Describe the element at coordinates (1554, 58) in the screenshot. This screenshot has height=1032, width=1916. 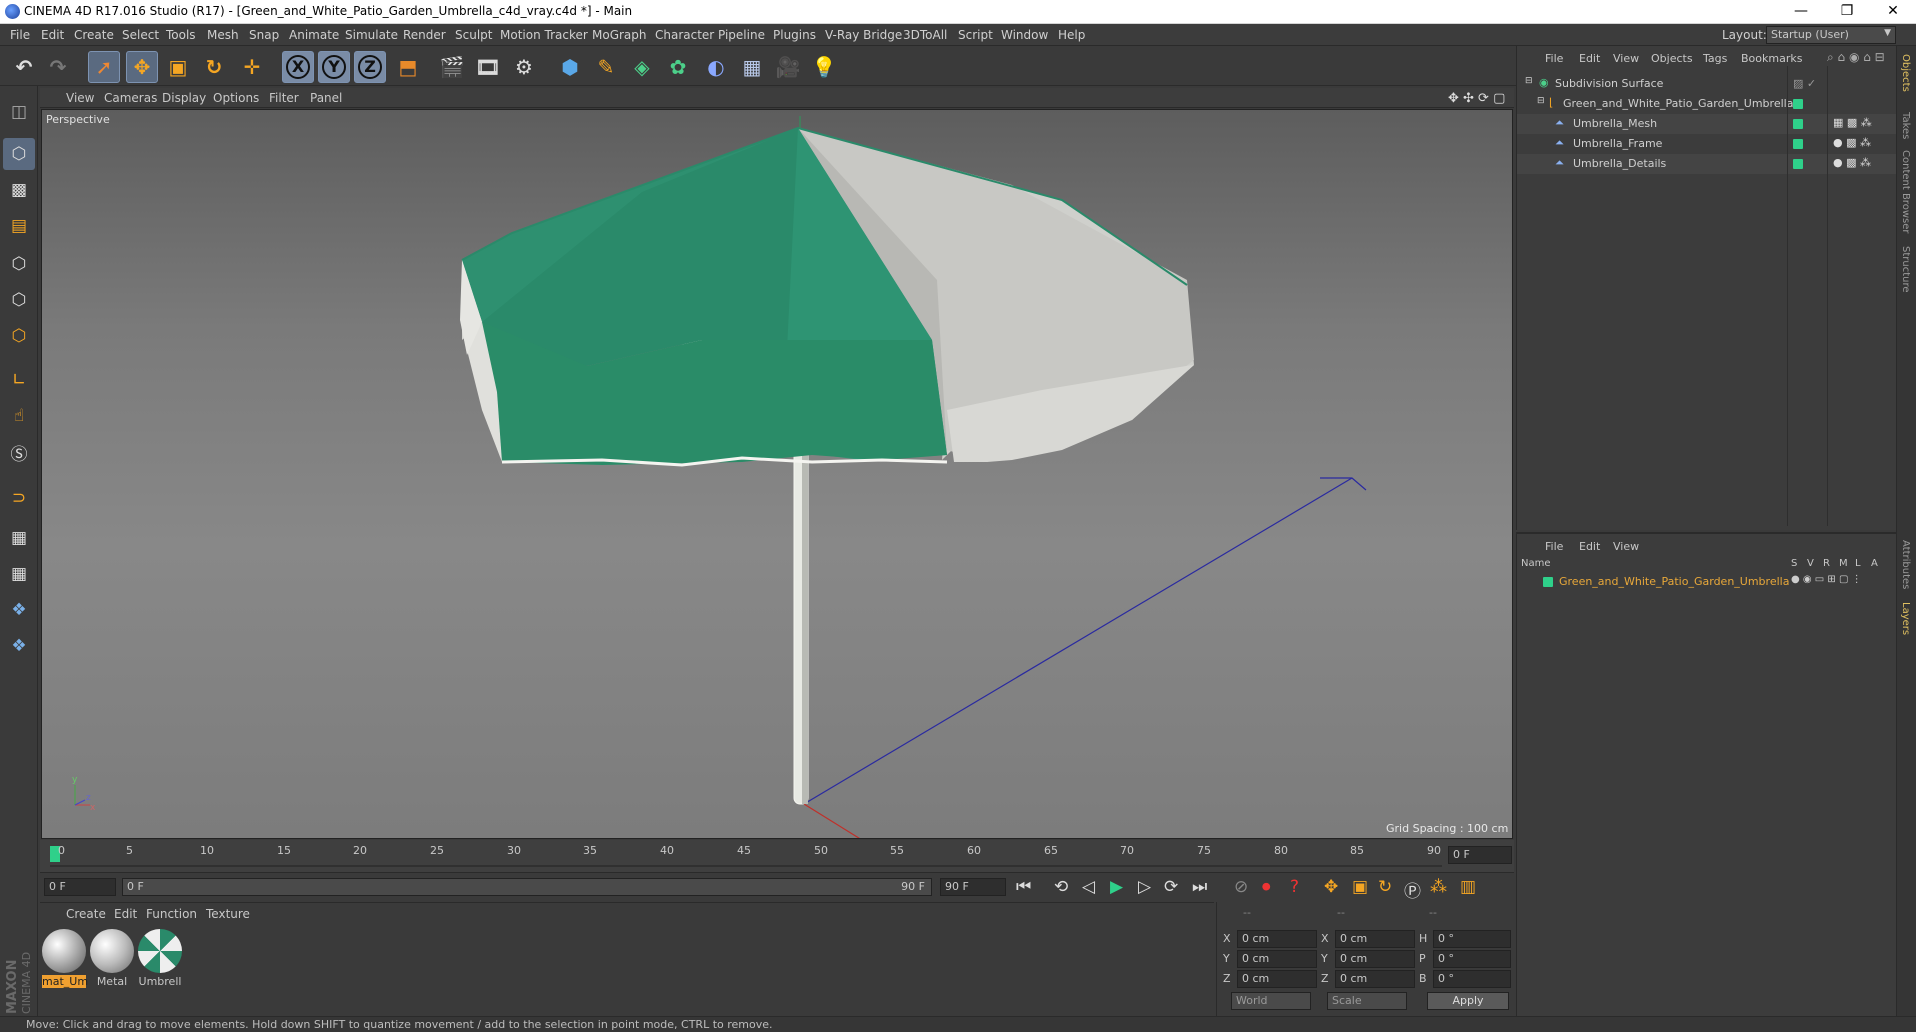
I see `obj-menu-file: File` at that location.